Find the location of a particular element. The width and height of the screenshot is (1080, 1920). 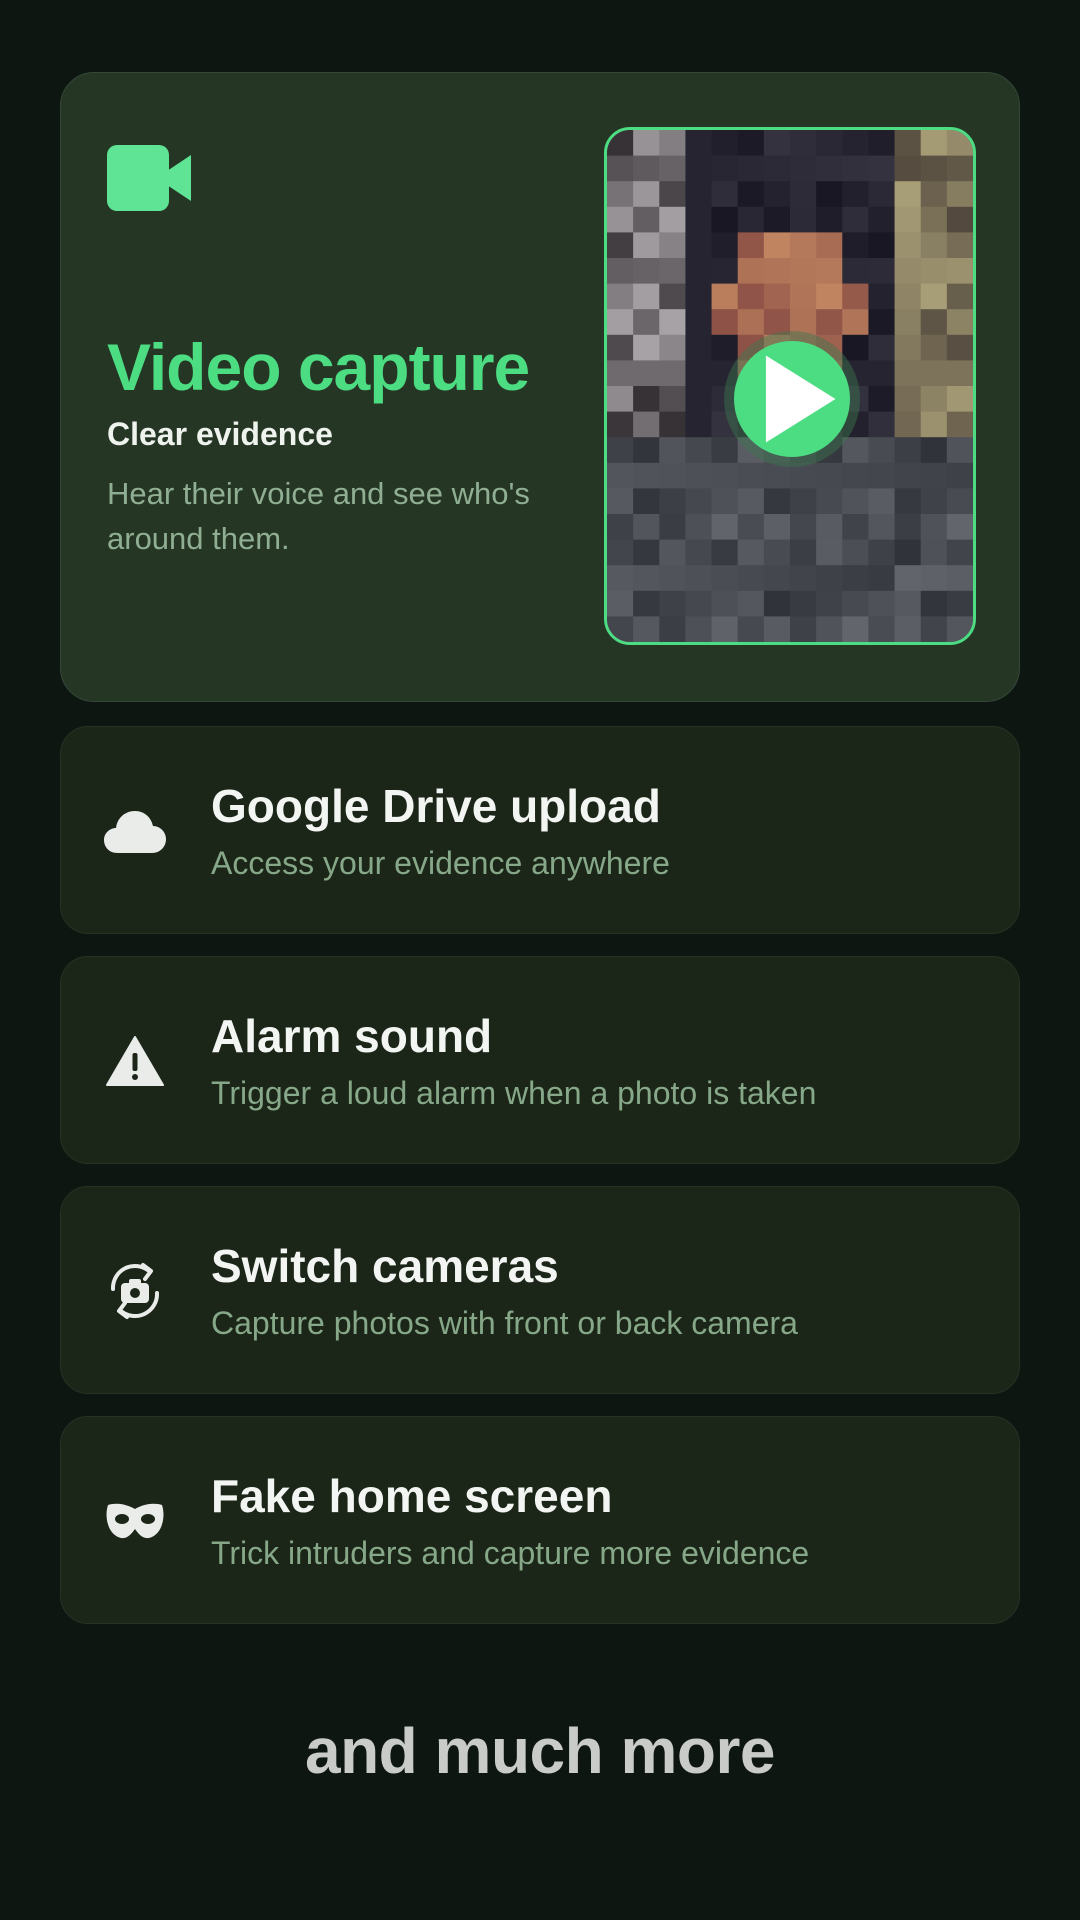

video-camera-icon is located at coordinates (149, 178).